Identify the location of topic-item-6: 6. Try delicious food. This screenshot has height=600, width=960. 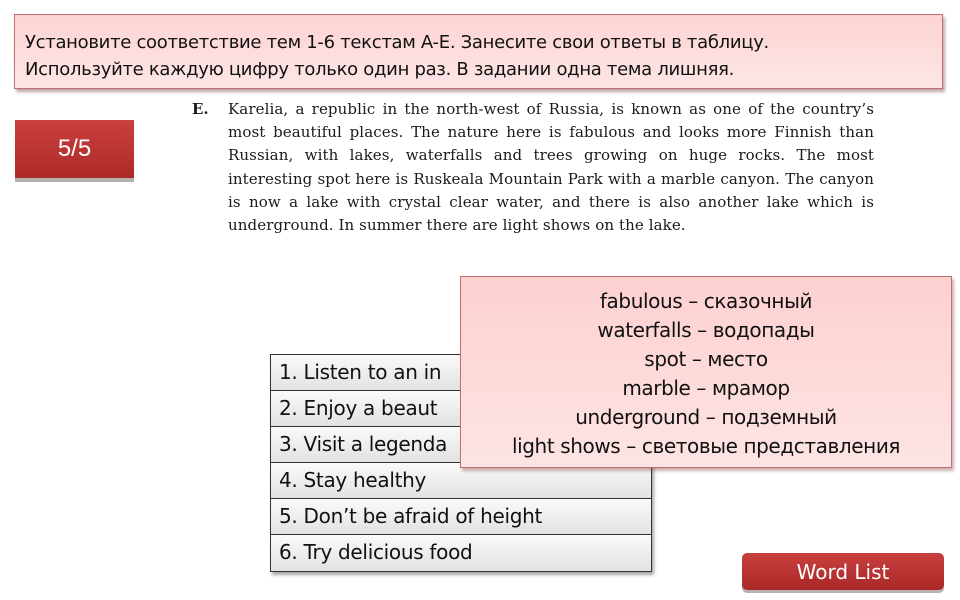
(461, 553).